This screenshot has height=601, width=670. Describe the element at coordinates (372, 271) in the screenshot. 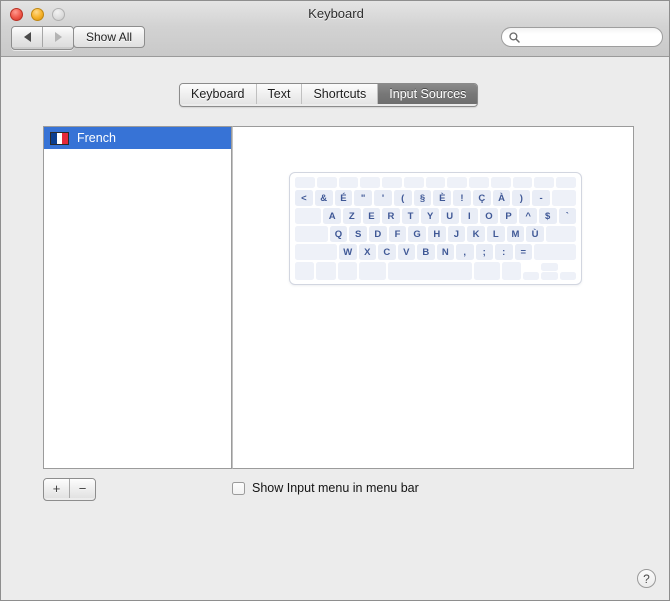

I see `key-command-left` at that location.